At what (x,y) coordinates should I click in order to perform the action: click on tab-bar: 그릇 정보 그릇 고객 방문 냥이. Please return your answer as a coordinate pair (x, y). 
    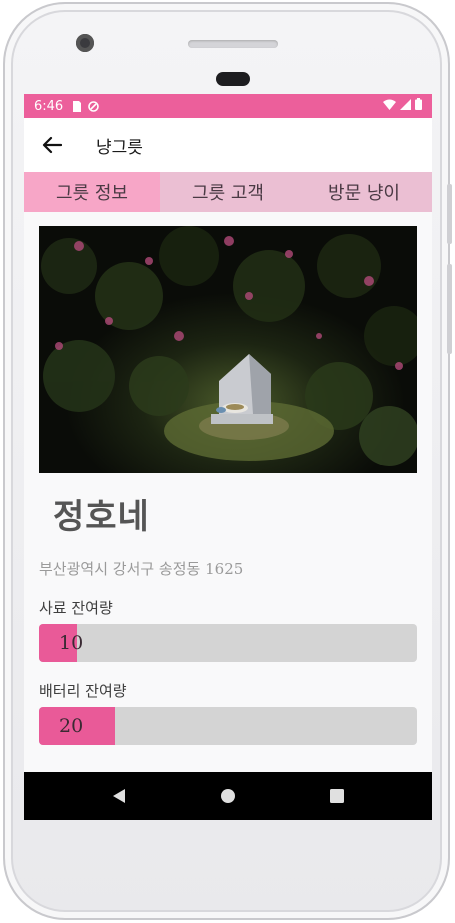
    Looking at the image, I should click on (228, 192).